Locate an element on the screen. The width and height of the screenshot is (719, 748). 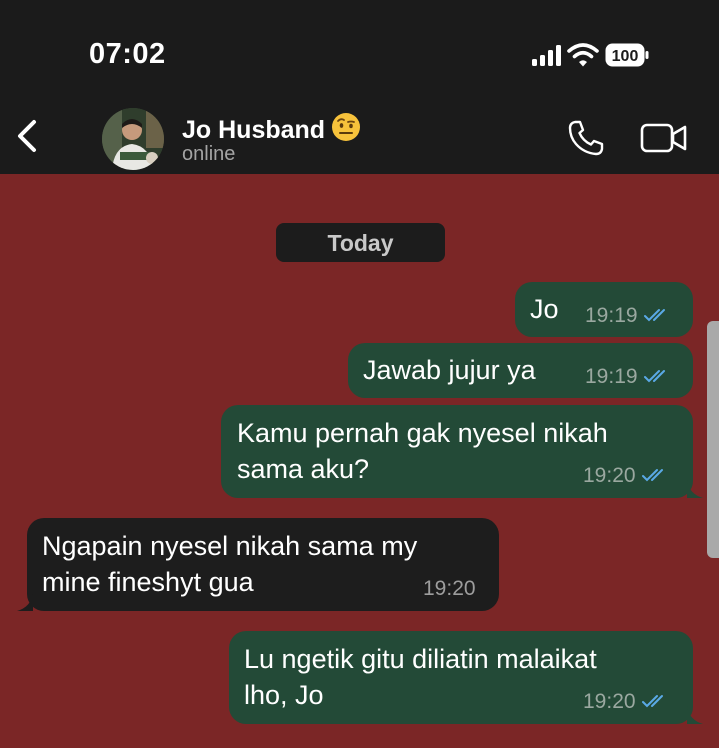
outgoing-message: Jo 19:19 is located at coordinates (604, 309).